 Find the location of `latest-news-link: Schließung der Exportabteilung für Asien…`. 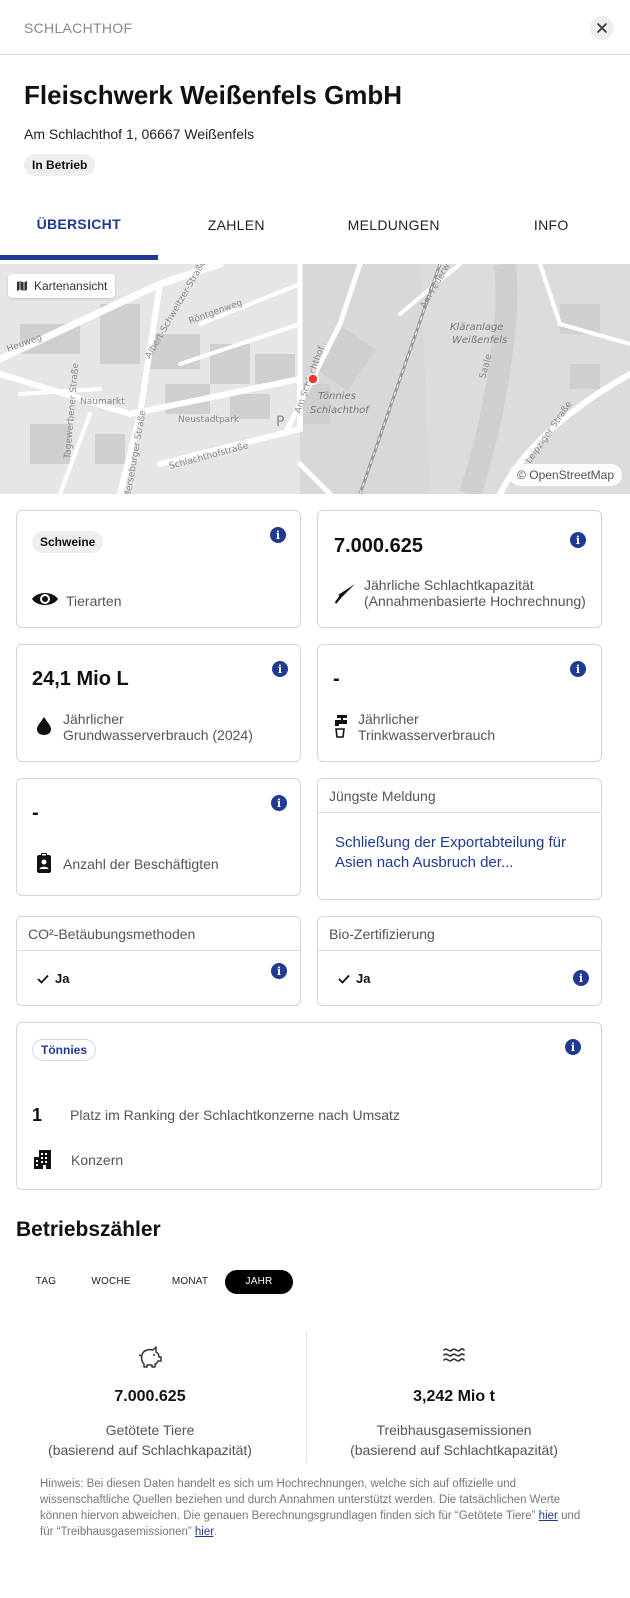

latest-news-link: Schließung der Exportabteilung für Asien… is located at coordinates (465, 853).